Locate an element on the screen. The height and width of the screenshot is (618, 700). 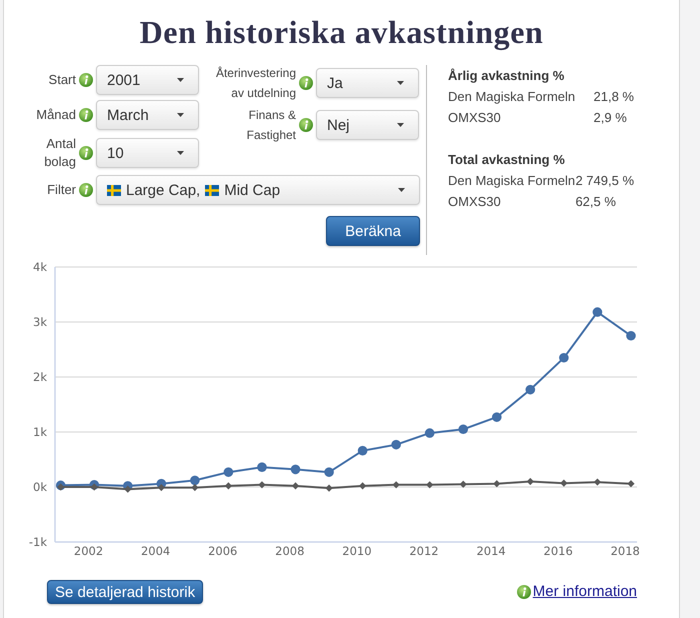
axis-tick-label: 2014 is located at coordinates (491, 551).